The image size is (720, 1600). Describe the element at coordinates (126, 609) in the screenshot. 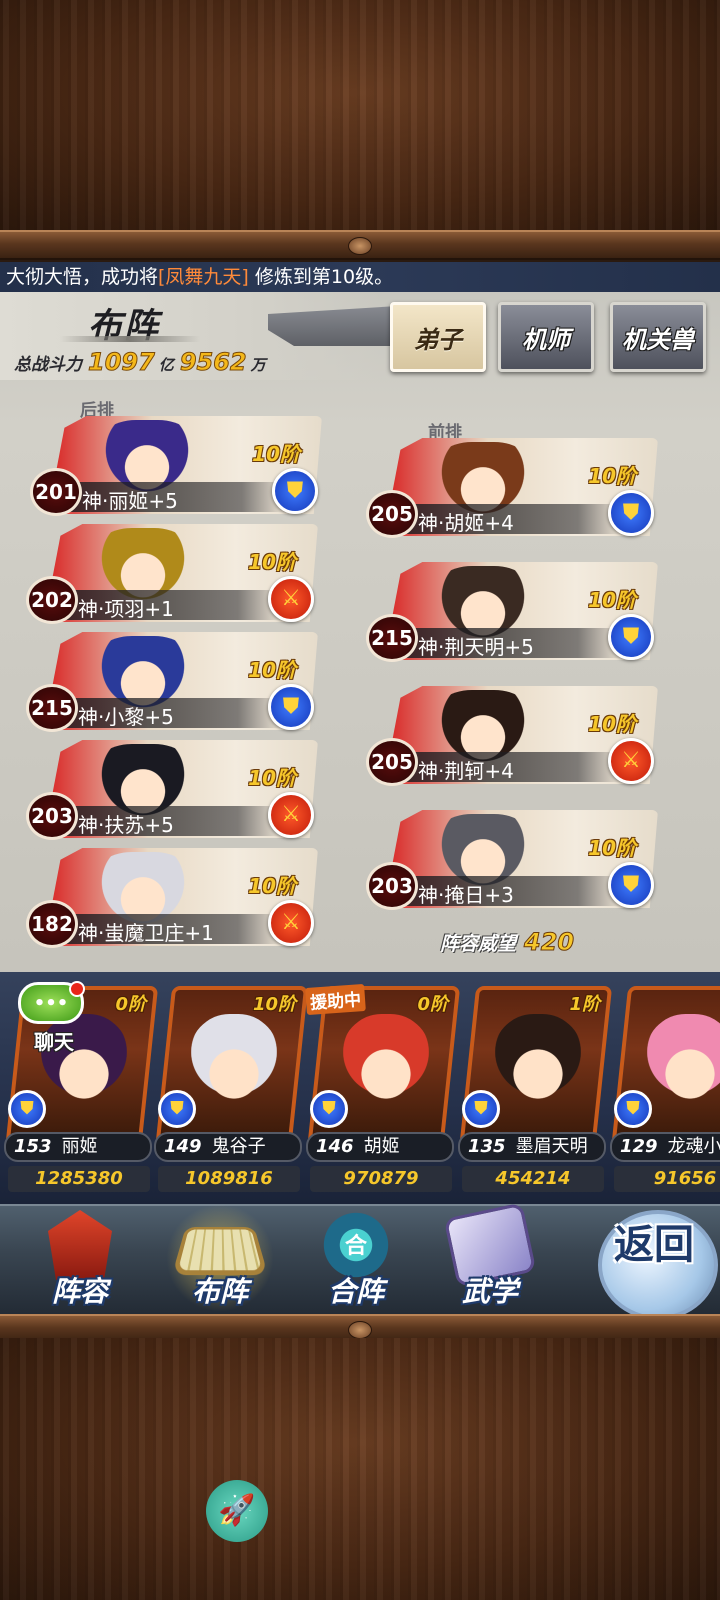

I see `card-name: 神·项羽+1` at that location.